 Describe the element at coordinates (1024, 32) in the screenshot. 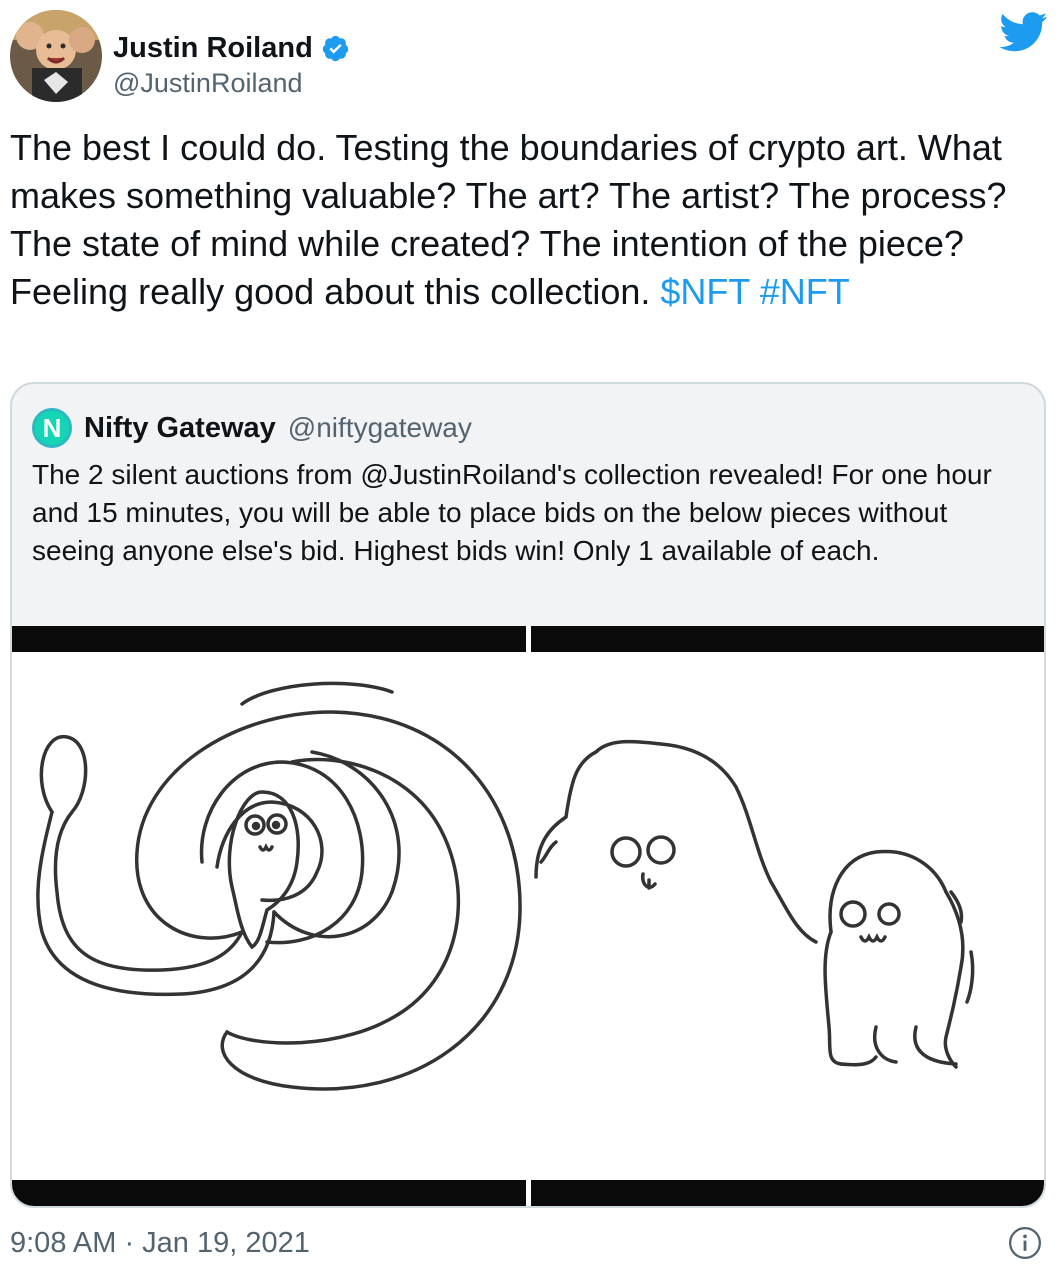

I see `twitter-bird-icon` at that location.